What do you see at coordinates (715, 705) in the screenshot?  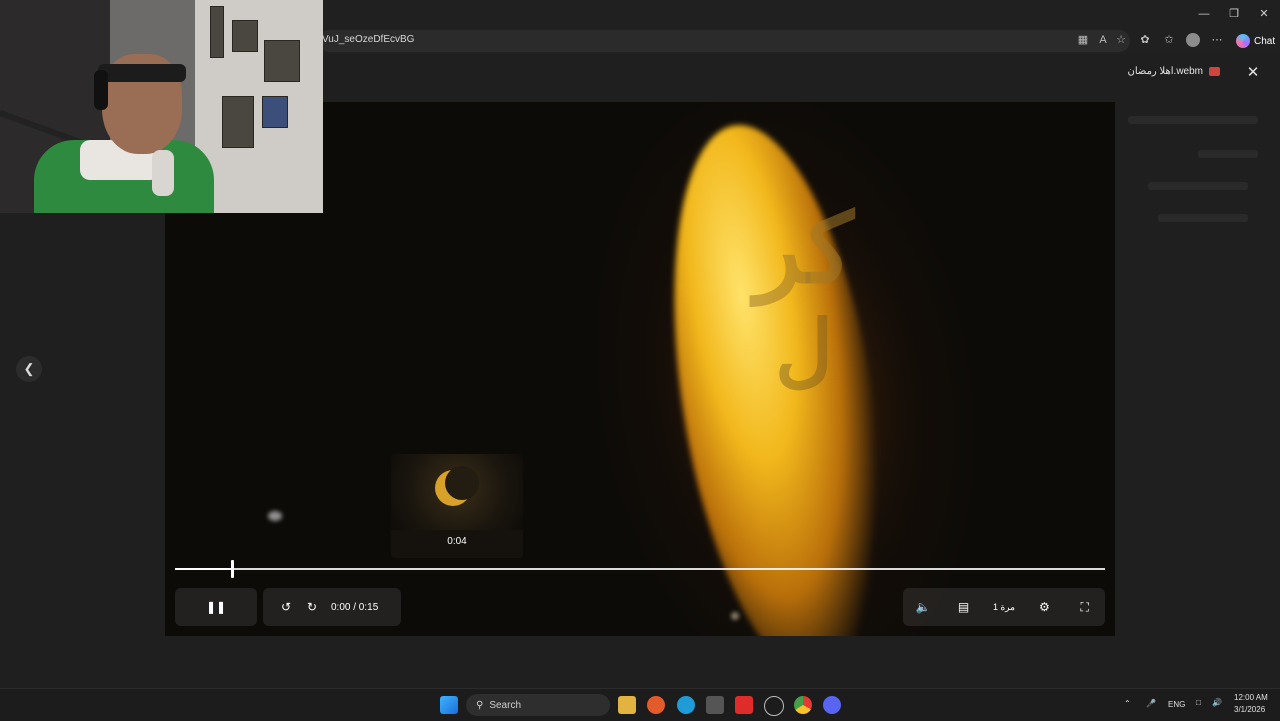 I see `store-icon` at bounding box center [715, 705].